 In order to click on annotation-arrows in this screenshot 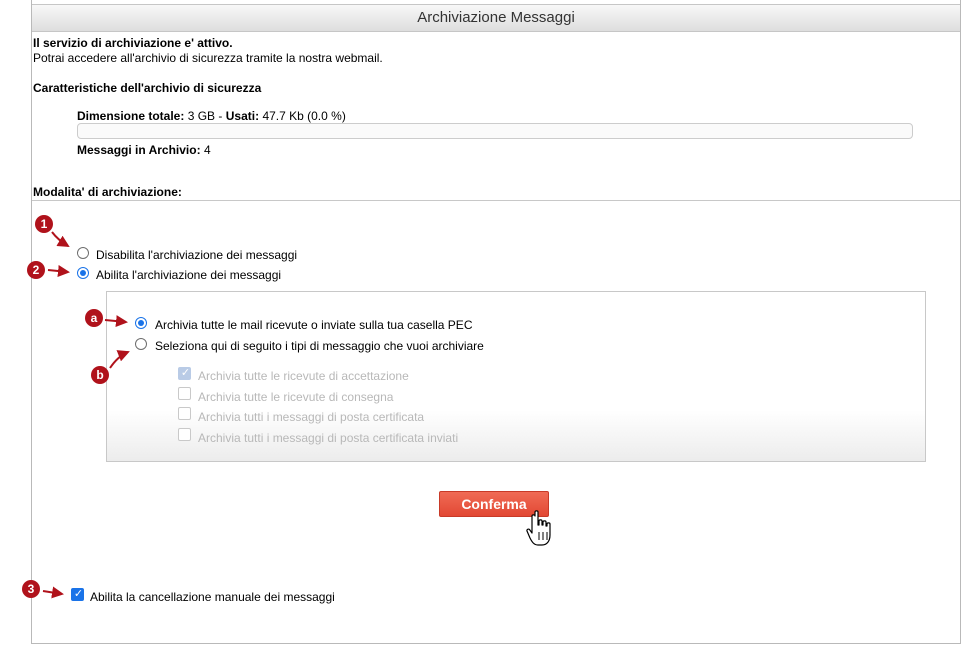, I will do `click(86, 415)`.